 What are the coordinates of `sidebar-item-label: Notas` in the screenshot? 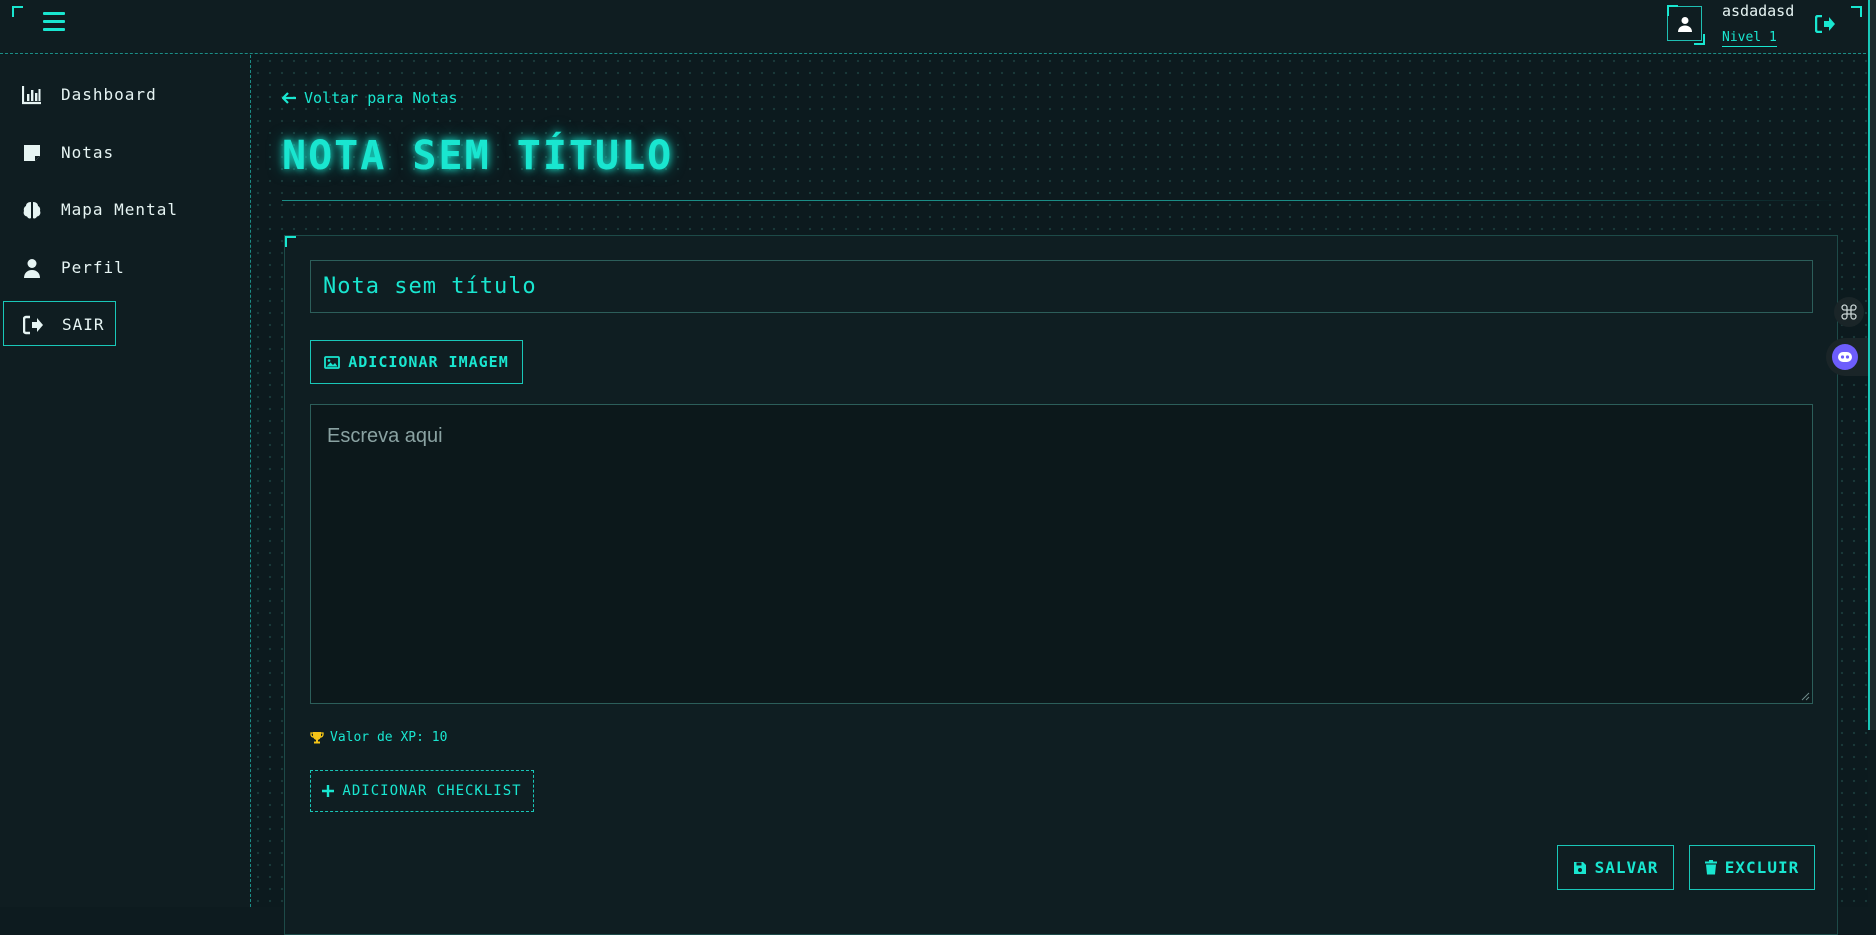 It's located at (88, 152).